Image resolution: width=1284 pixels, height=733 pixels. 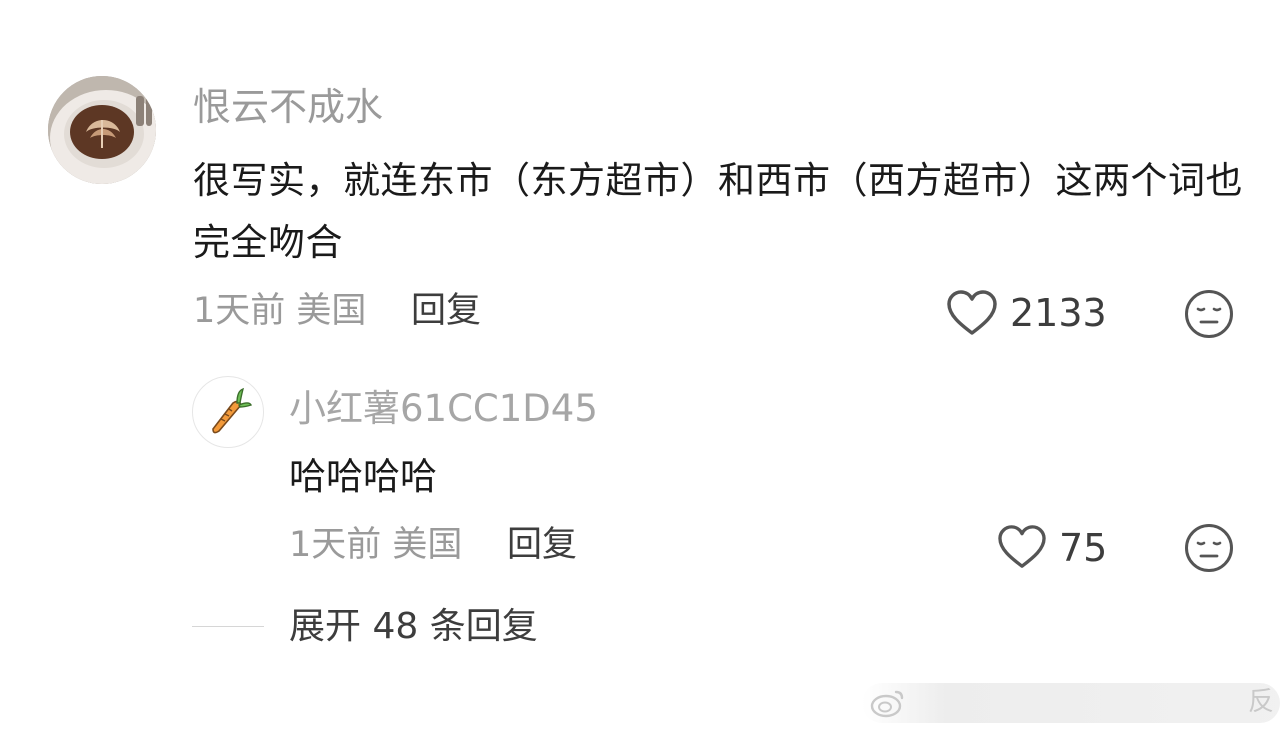 What do you see at coordinates (1058, 313) in the screenshot?
I see `like-count: 2133` at bounding box center [1058, 313].